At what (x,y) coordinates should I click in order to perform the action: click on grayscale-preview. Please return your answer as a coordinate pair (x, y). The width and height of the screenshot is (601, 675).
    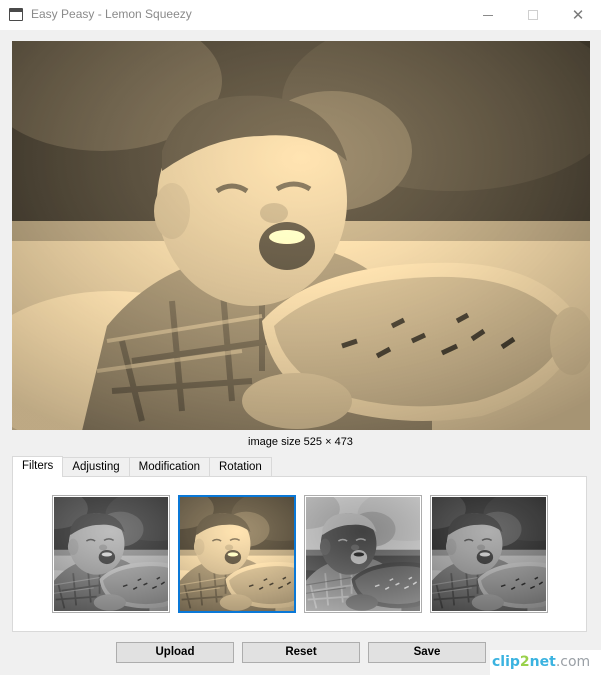
    Looking at the image, I should click on (111, 554).